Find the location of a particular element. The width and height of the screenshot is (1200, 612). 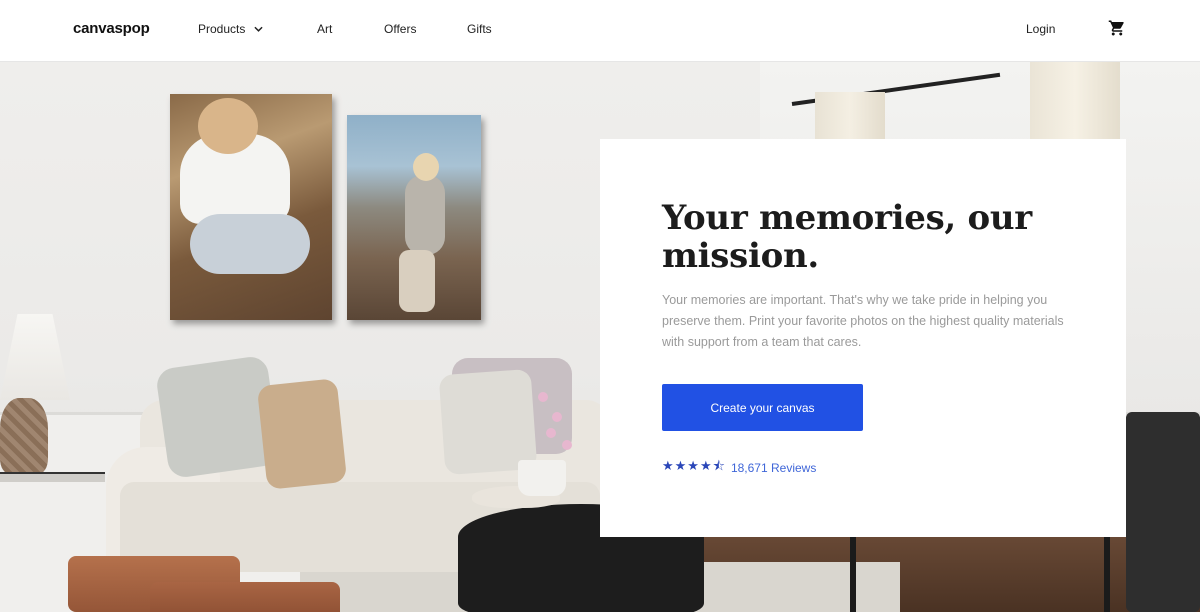

pillow is located at coordinates (302, 434).